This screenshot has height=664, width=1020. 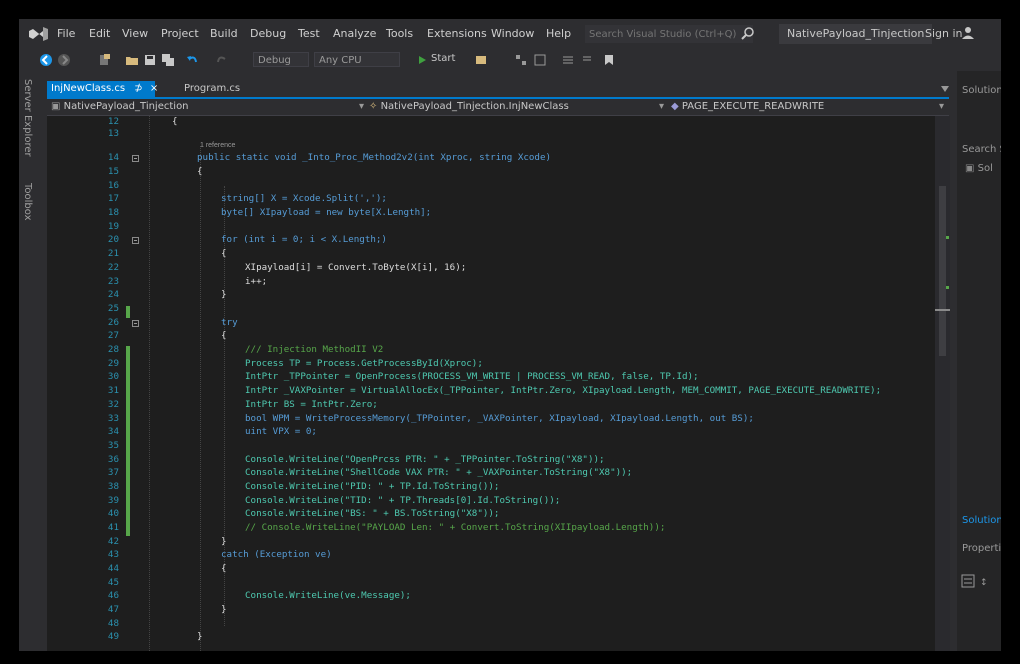 What do you see at coordinates (99, 33) in the screenshot?
I see `menu-edit: Edit` at bounding box center [99, 33].